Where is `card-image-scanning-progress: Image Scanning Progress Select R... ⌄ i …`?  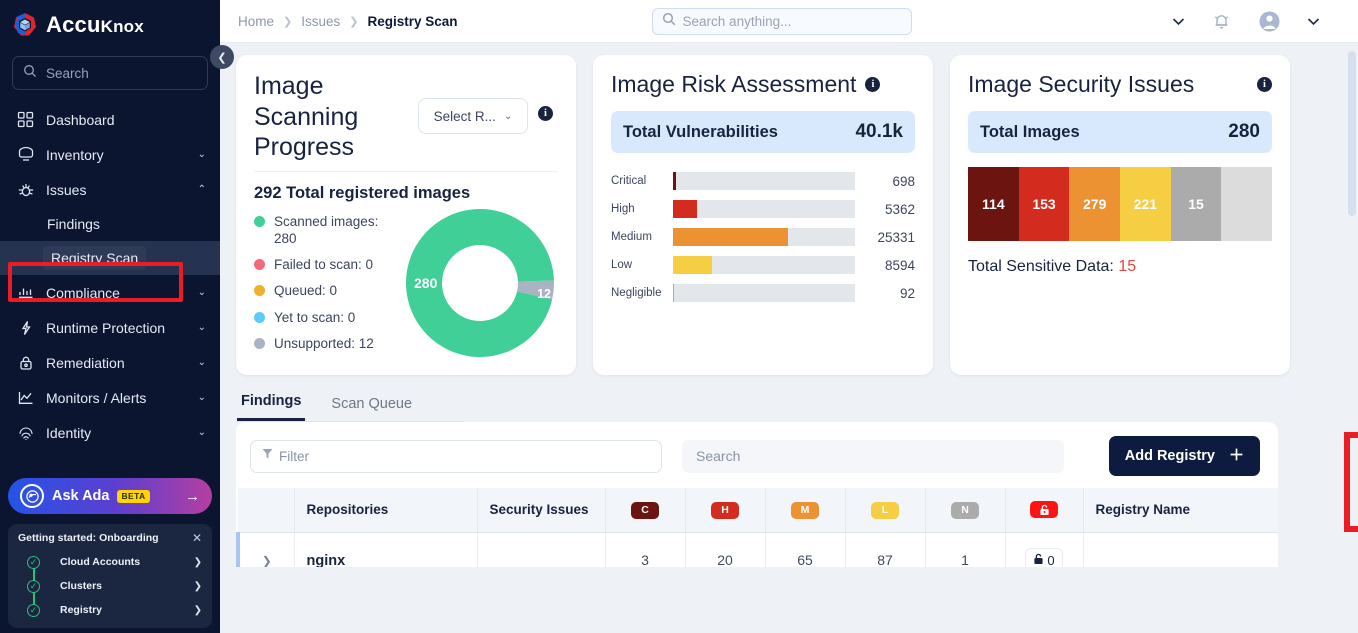
card-image-scanning-progress: Image Scanning Progress Select R... ⌄ i … is located at coordinates (406, 215).